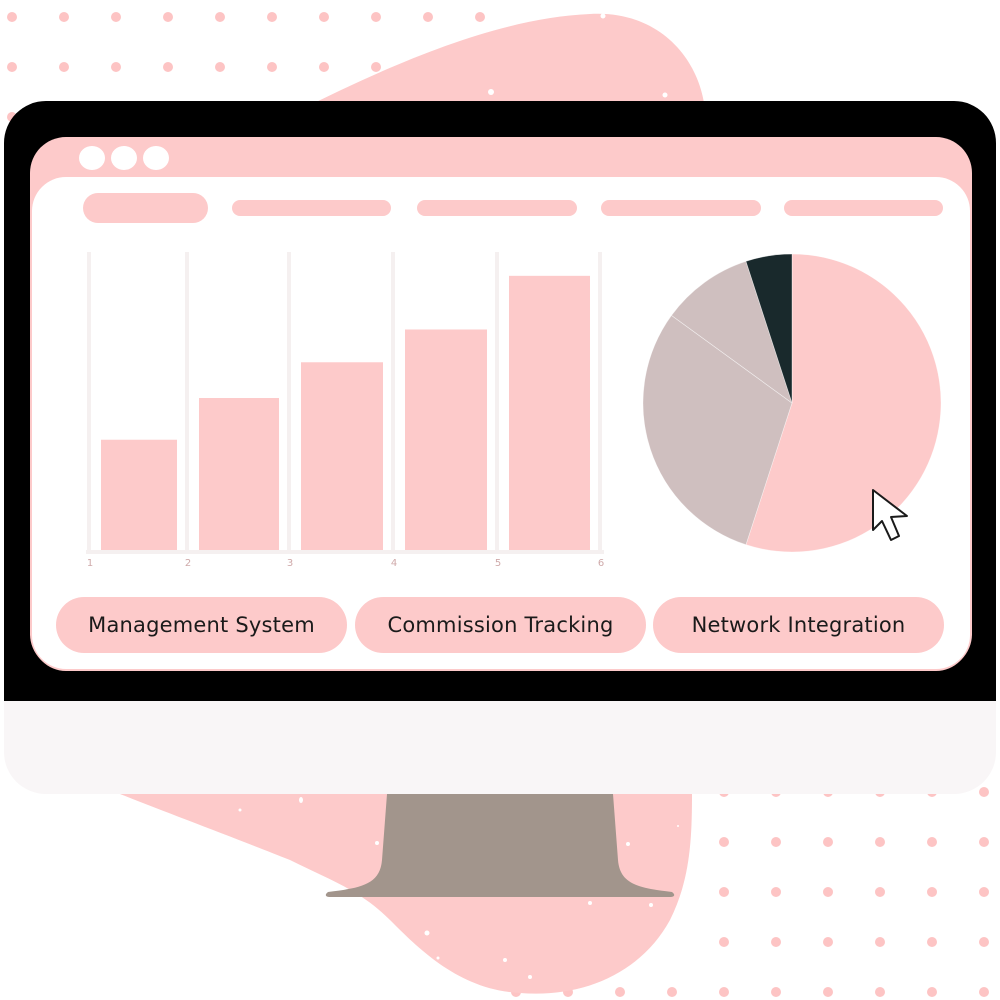 The image size is (1000, 1000). What do you see at coordinates (500, 747) in the screenshot?
I see `monitor-chin` at bounding box center [500, 747].